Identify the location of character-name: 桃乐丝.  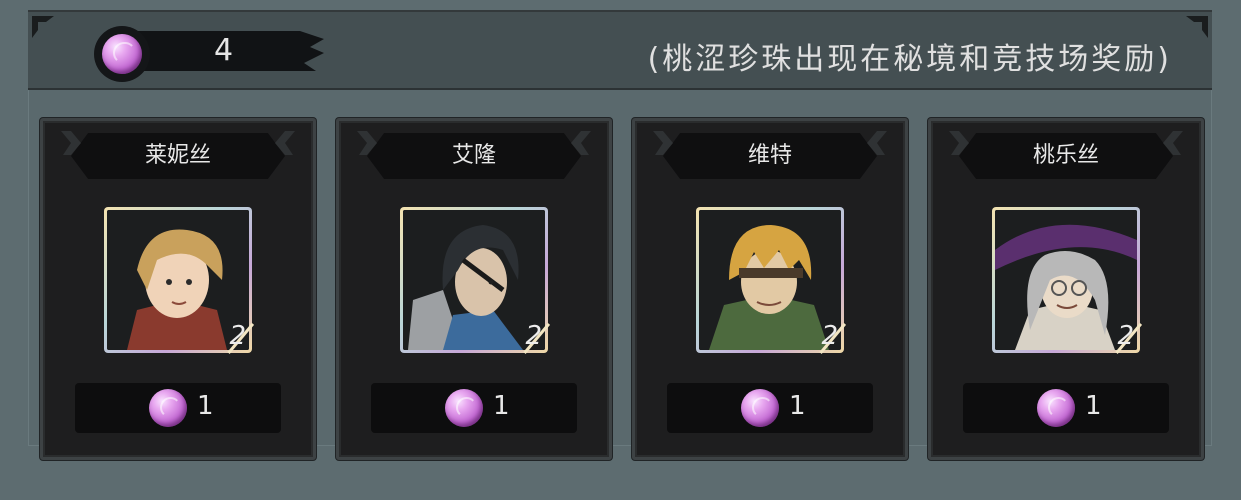
(1065, 155).